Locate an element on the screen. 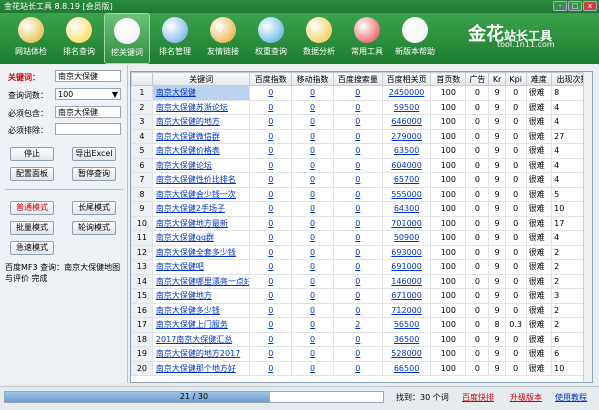  toolbar-button-2: 排名查询 is located at coordinates (79, 38).